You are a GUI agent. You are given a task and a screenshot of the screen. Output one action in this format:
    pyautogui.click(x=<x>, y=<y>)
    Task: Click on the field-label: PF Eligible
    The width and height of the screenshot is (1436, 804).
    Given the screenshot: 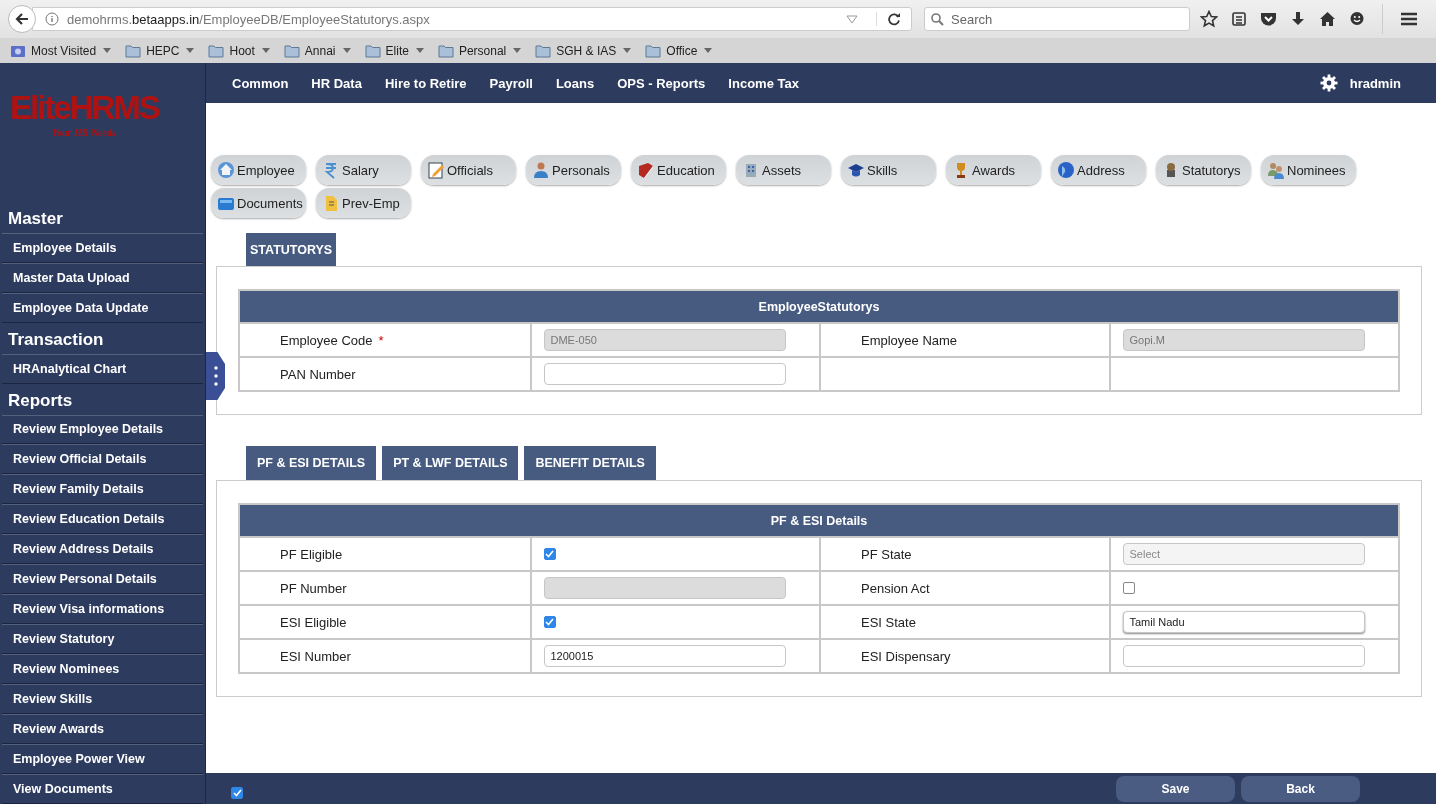 What is the action you would take?
    pyautogui.click(x=311, y=554)
    